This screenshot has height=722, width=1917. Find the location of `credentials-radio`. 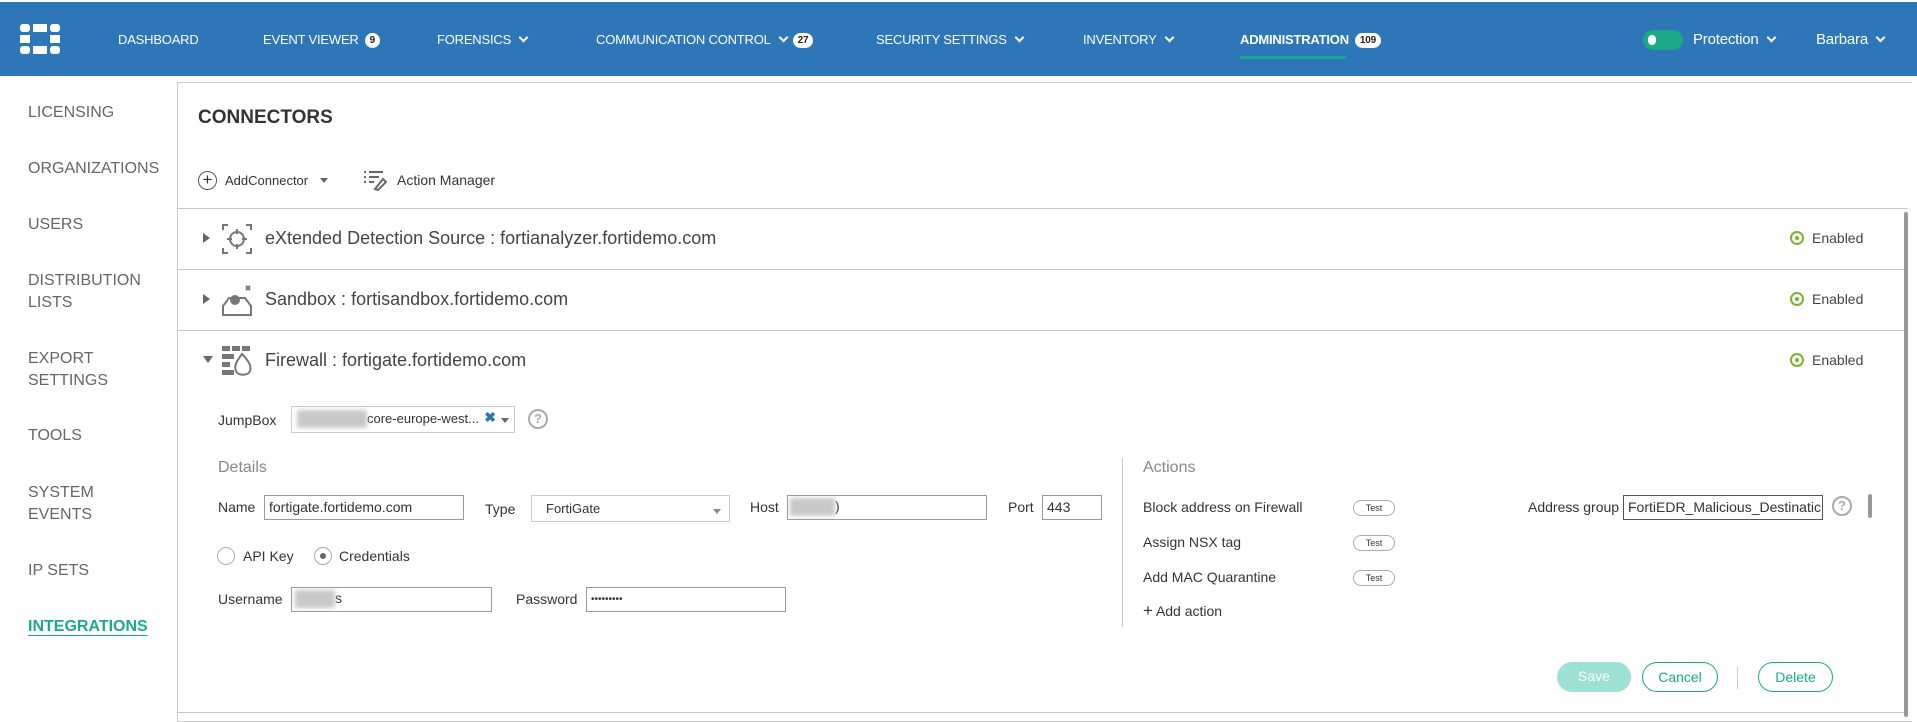

credentials-radio is located at coordinates (323, 556).